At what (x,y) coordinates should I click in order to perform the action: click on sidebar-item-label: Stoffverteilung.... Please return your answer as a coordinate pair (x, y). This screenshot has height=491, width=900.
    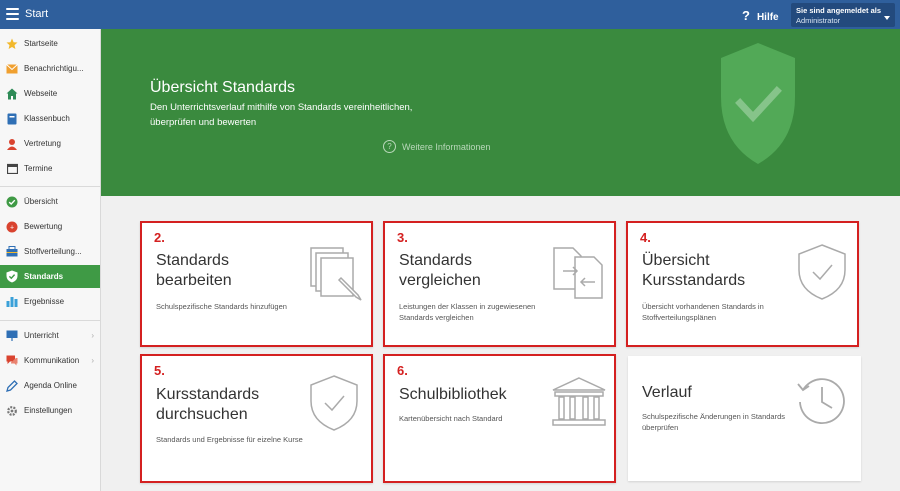
    Looking at the image, I should click on (53, 251).